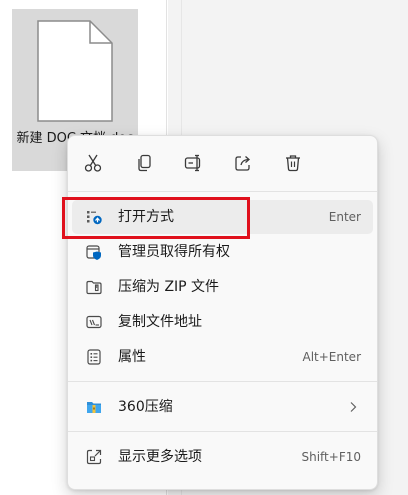  What do you see at coordinates (222, 163) in the screenshot?
I see `quick-action-bar` at bounding box center [222, 163].